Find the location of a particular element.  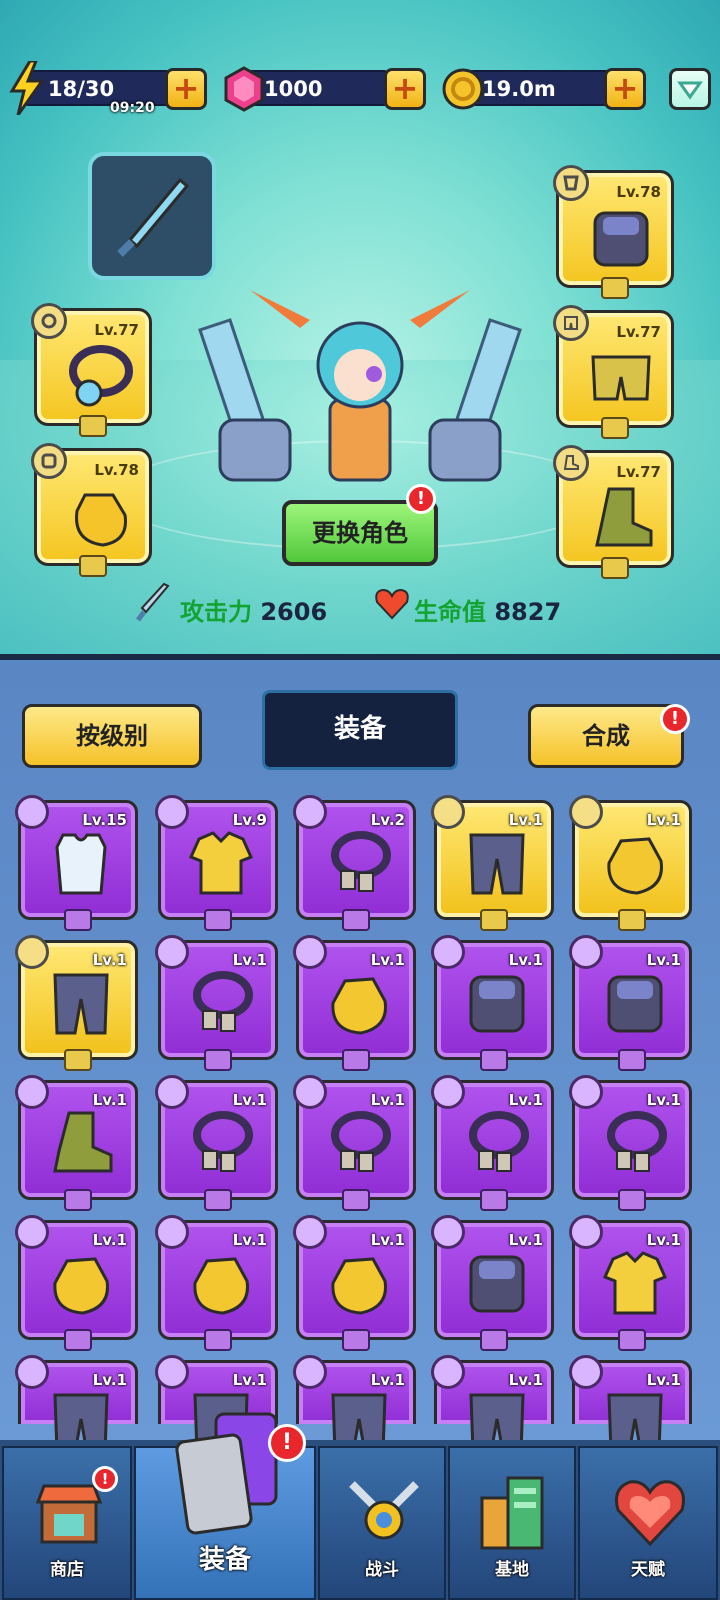

weapon-slot is located at coordinates (152, 216).